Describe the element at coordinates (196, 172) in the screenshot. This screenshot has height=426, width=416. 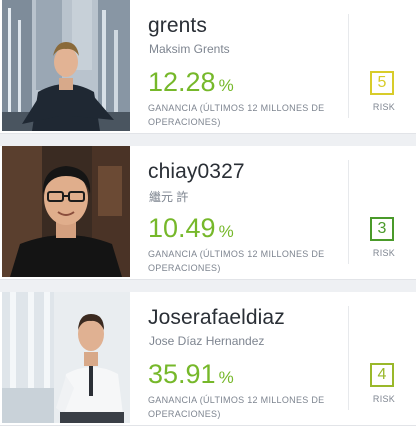
I see `trader-username: chiay0327` at that location.